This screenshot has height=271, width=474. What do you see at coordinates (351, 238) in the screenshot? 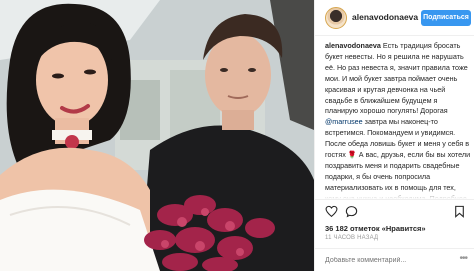
I see `post-timestamp: 11 ЧАСОВ НАЗАД` at bounding box center [351, 238].